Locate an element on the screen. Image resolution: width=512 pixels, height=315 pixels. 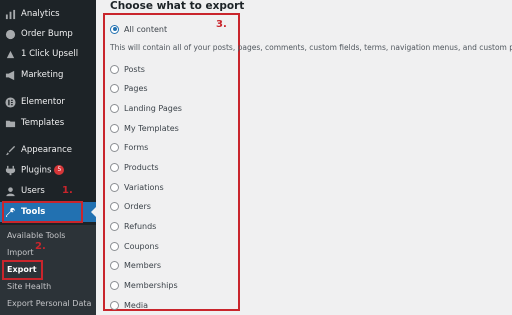
export-option-all-content: All content is located at coordinates (138, 29).